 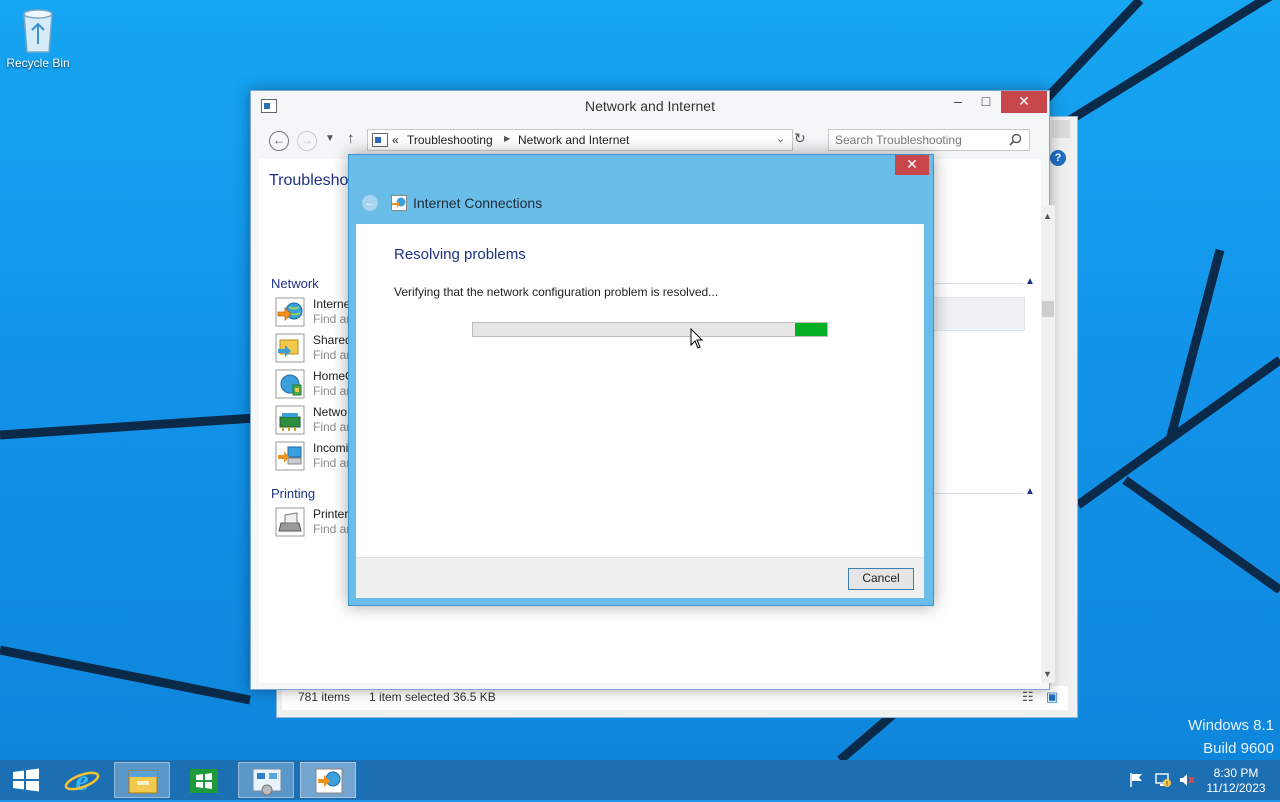 I want to click on printer-icon, so click(x=290, y=522).